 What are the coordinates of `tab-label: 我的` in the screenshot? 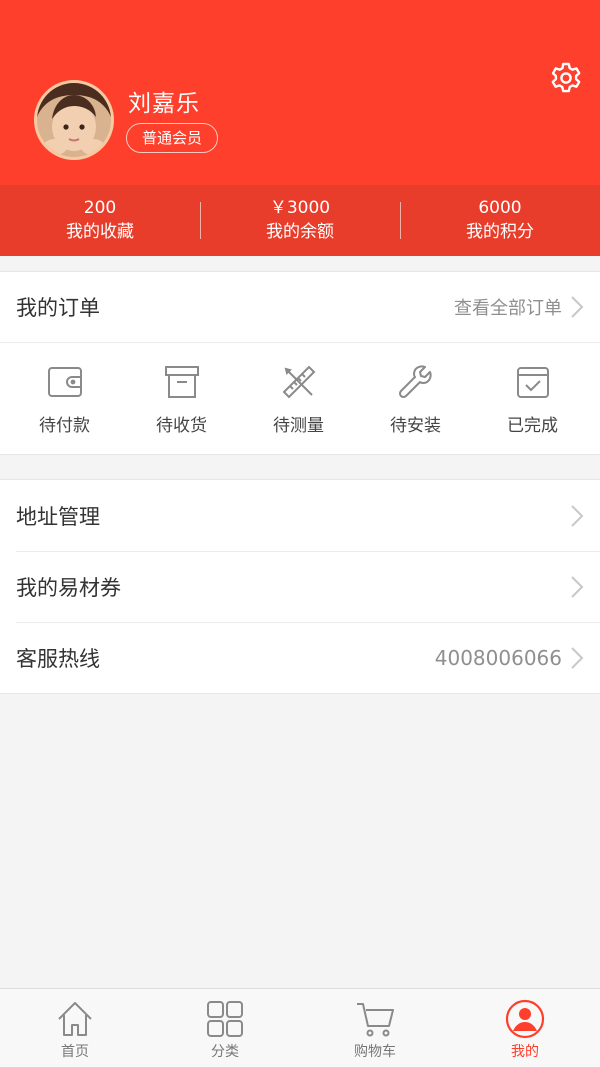 It's located at (525, 1052).